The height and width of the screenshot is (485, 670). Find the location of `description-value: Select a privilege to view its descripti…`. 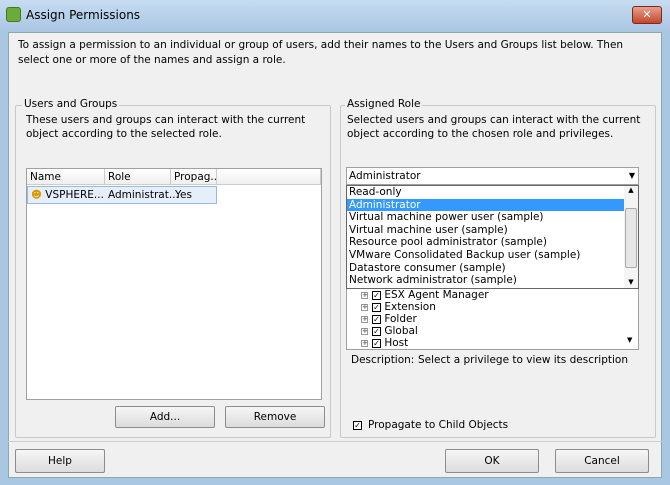

description-value: Select a privilege to view its descripti… is located at coordinates (523, 360).